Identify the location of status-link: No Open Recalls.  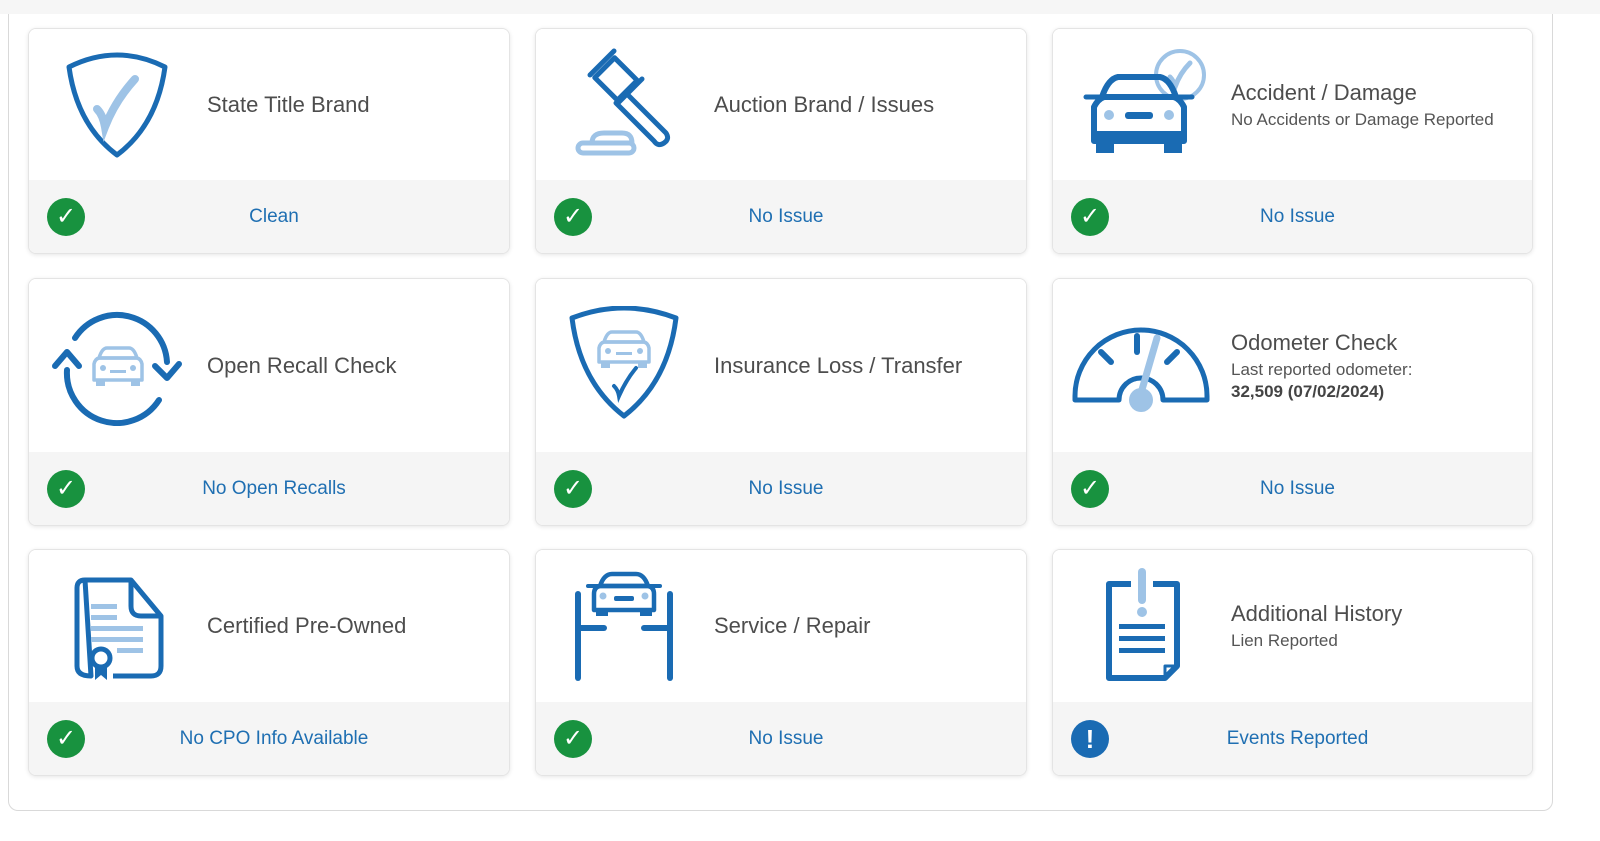
(269, 489).